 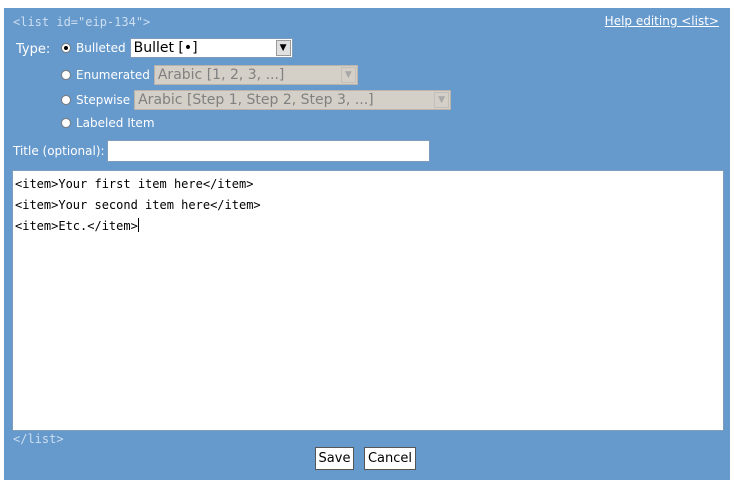 What do you see at coordinates (66, 123) in the screenshot?
I see `labeled-item-radio` at bounding box center [66, 123].